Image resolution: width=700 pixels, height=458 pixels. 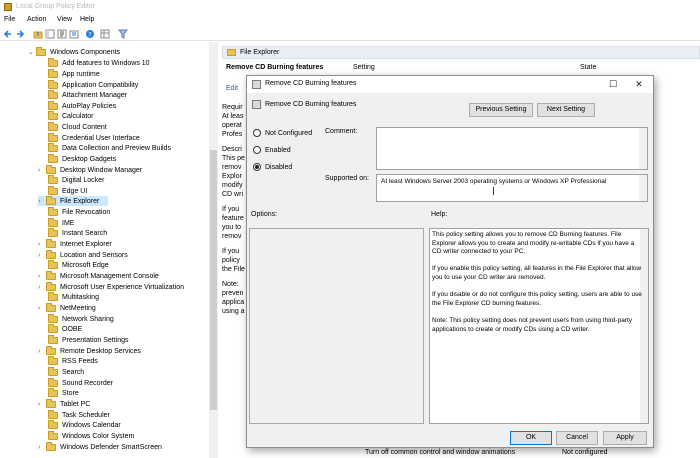 What do you see at coordinates (87, 94) in the screenshot?
I see `tree-item: Attachment Manager` at bounding box center [87, 94].